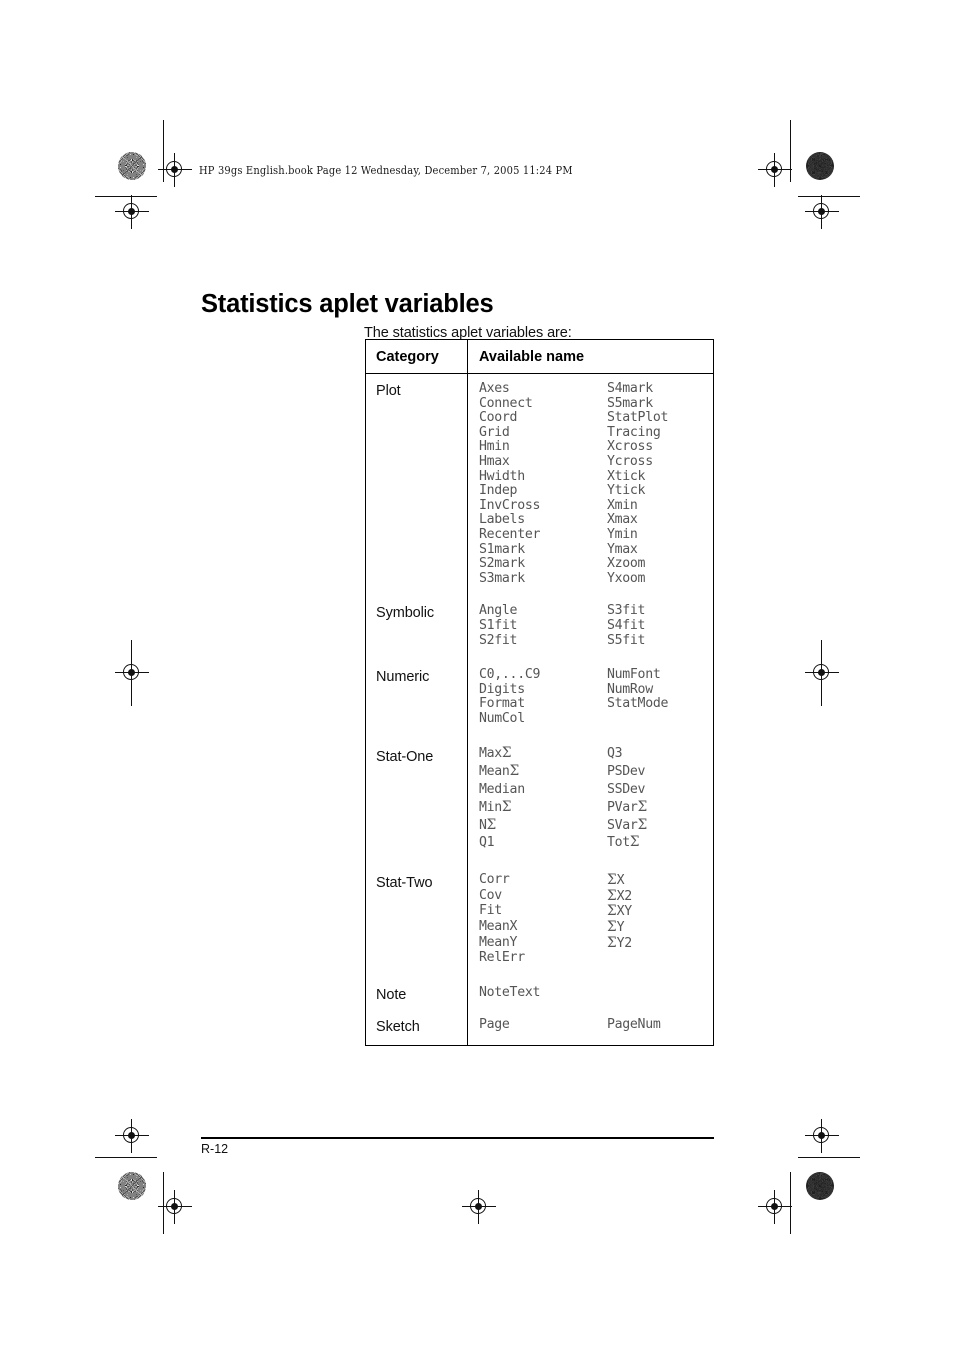 The height and width of the screenshot is (1350, 954). I want to click on variable-name: Corr, so click(494, 880).